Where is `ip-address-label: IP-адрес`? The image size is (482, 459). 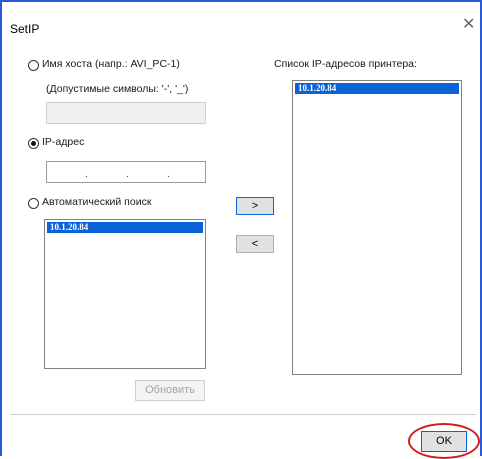
ip-address-label: IP-адрес is located at coordinates (63, 142).